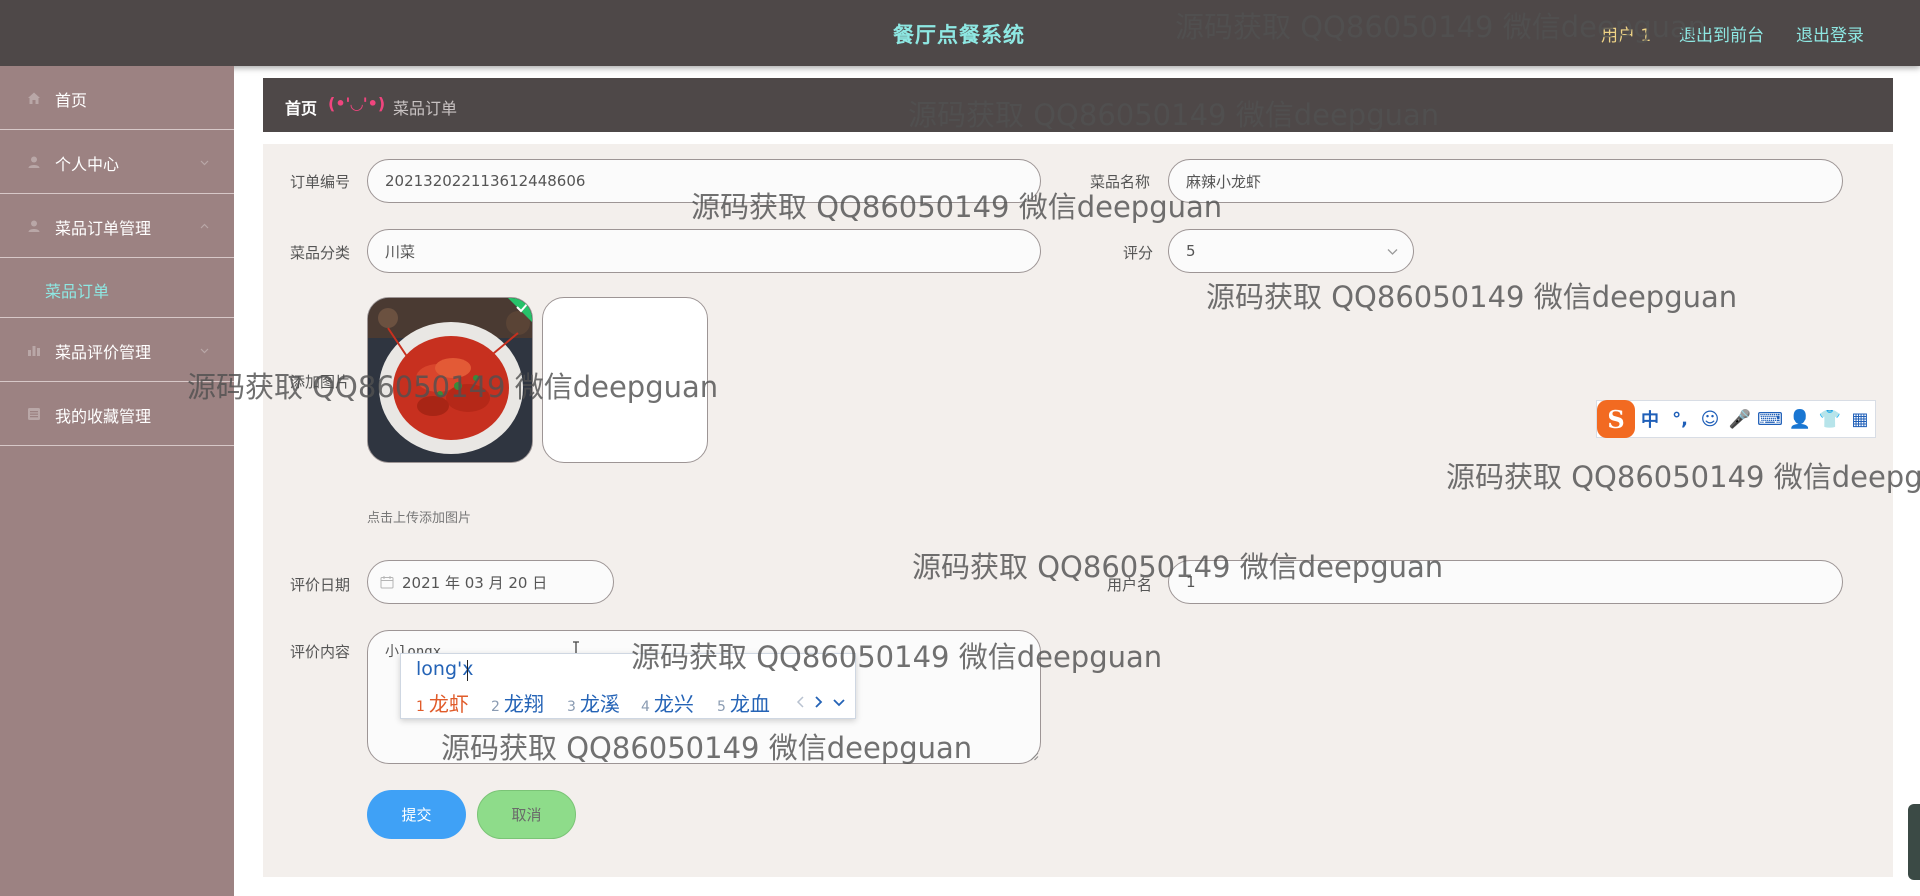 The height and width of the screenshot is (896, 1920). What do you see at coordinates (1680, 419) in the screenshot?
I see `punctuation-icon: °,` at bounding box center [1680, 419].